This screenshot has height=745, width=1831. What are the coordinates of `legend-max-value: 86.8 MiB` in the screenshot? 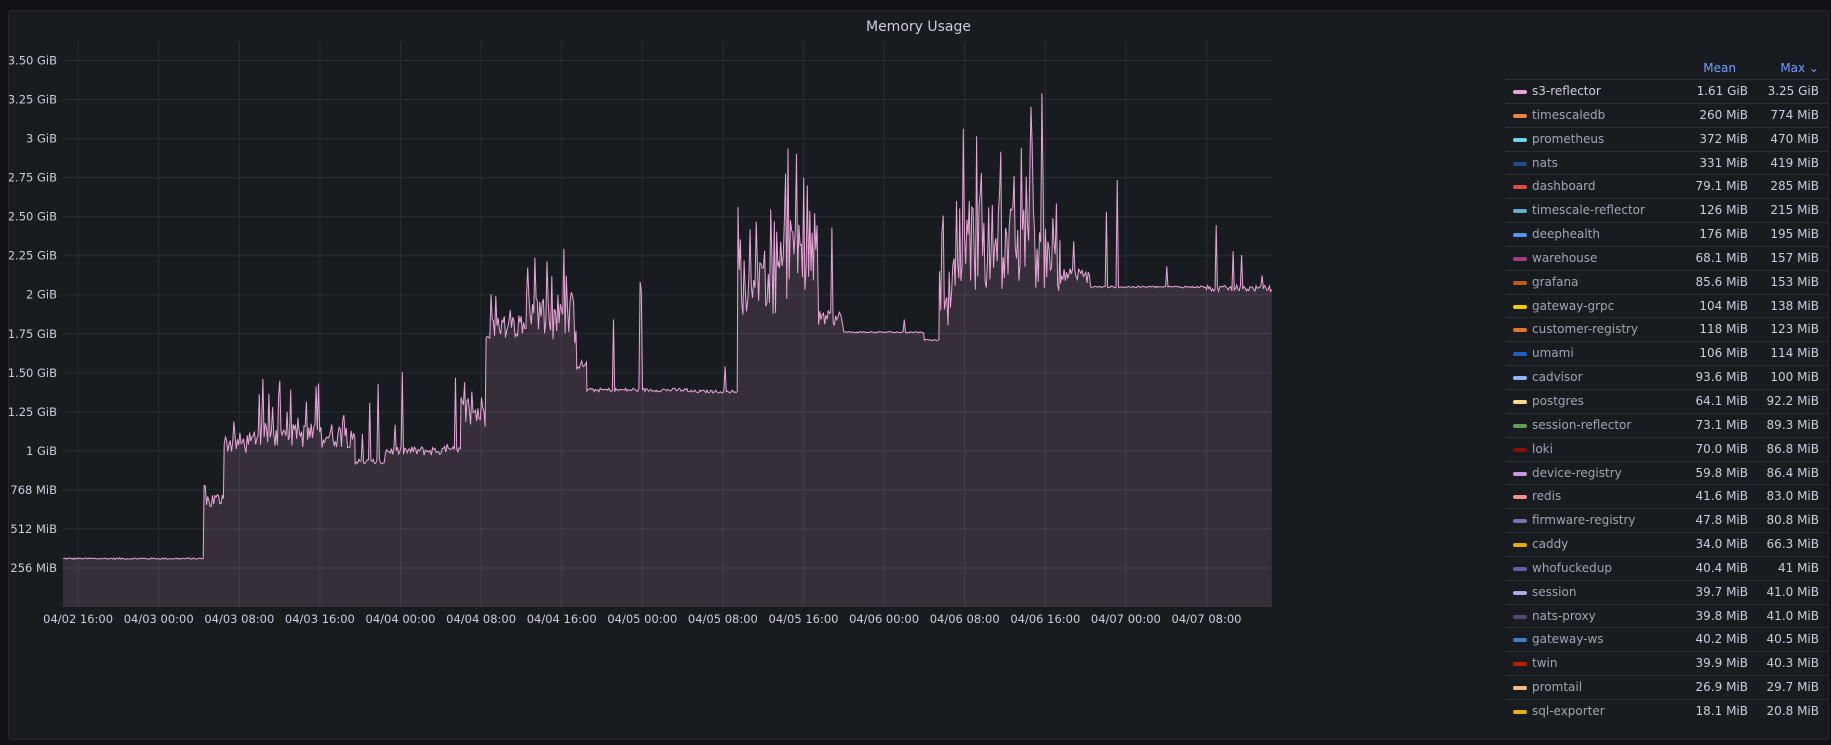 It's located at (1792, 448).